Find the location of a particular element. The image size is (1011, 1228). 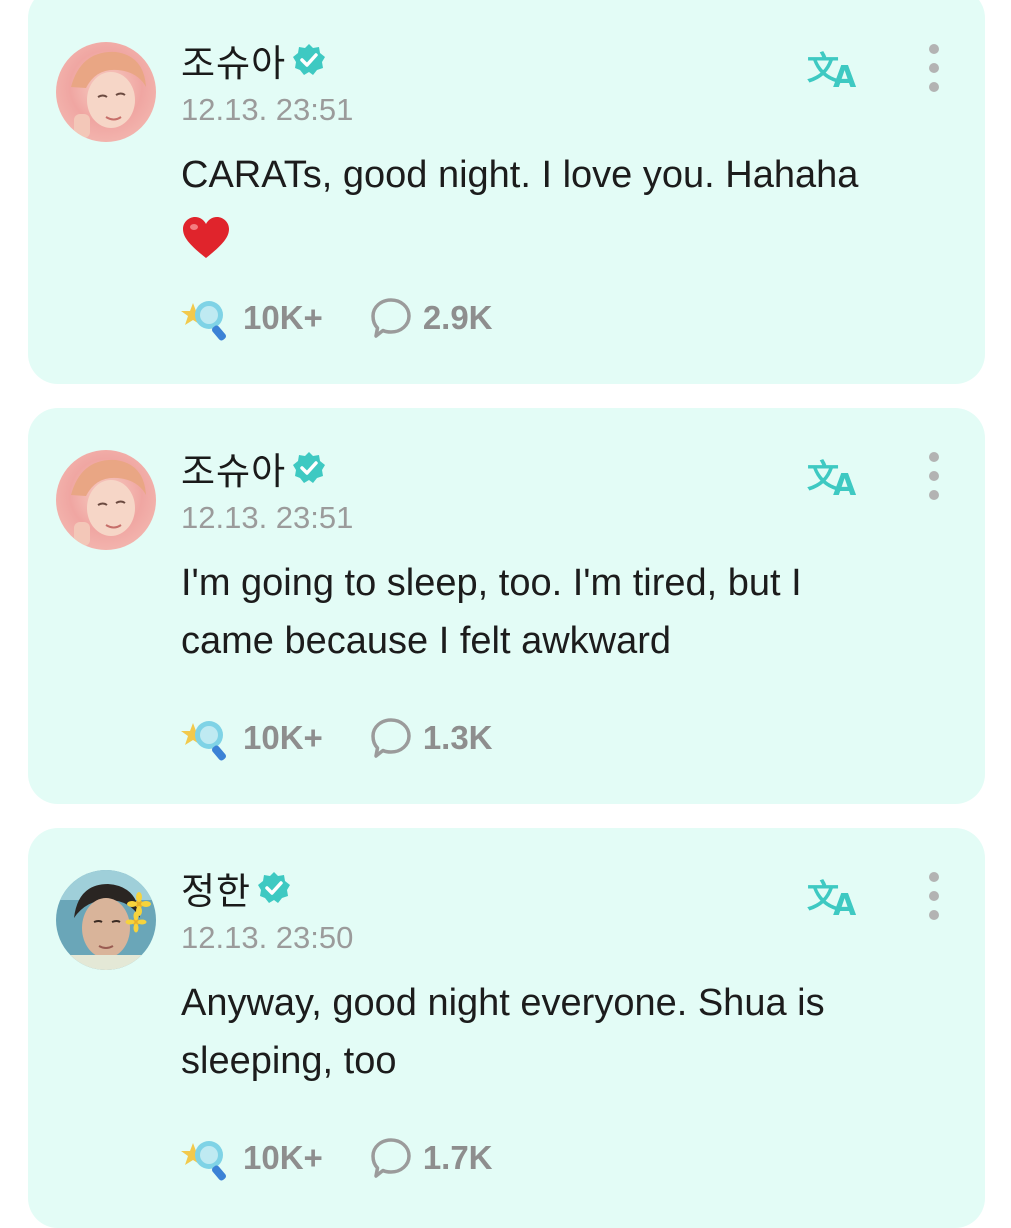

post-text: CARATs, good night. I love you. Hahaha is located at coordinates (561, 204).